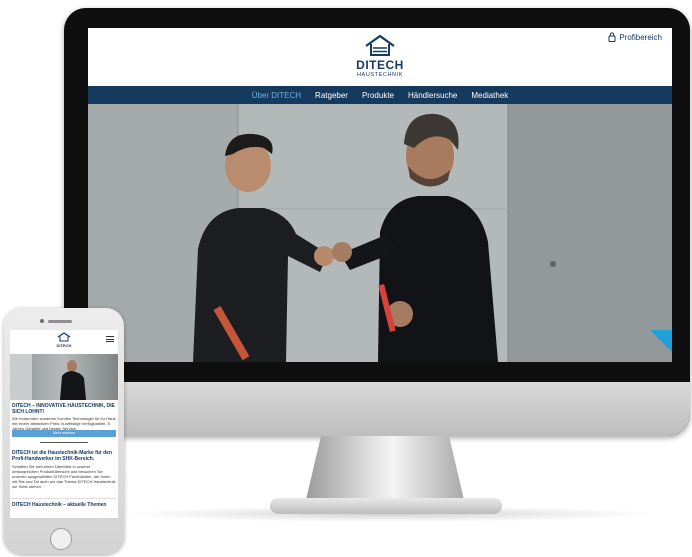  I want to click on site-logo: DITECH HAUSTECHNIK, so click(380, 58).